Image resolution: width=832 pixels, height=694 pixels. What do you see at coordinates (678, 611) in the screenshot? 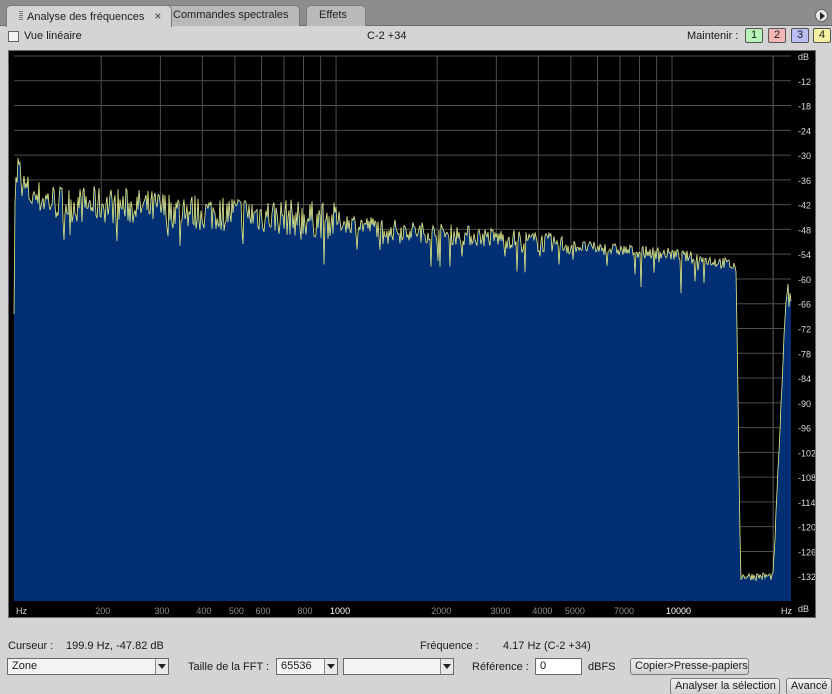
I see `x-tick-label: 10000` at bounding box center [678, 611].